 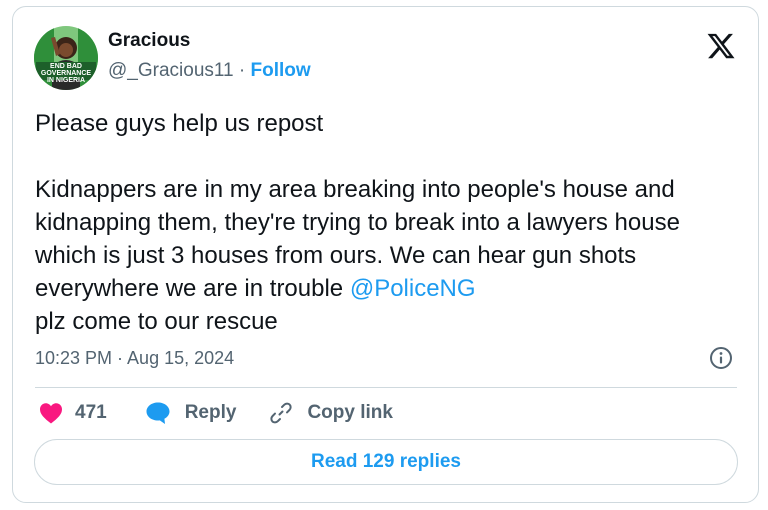 I want to click on divider, so click(x=386, y=387).